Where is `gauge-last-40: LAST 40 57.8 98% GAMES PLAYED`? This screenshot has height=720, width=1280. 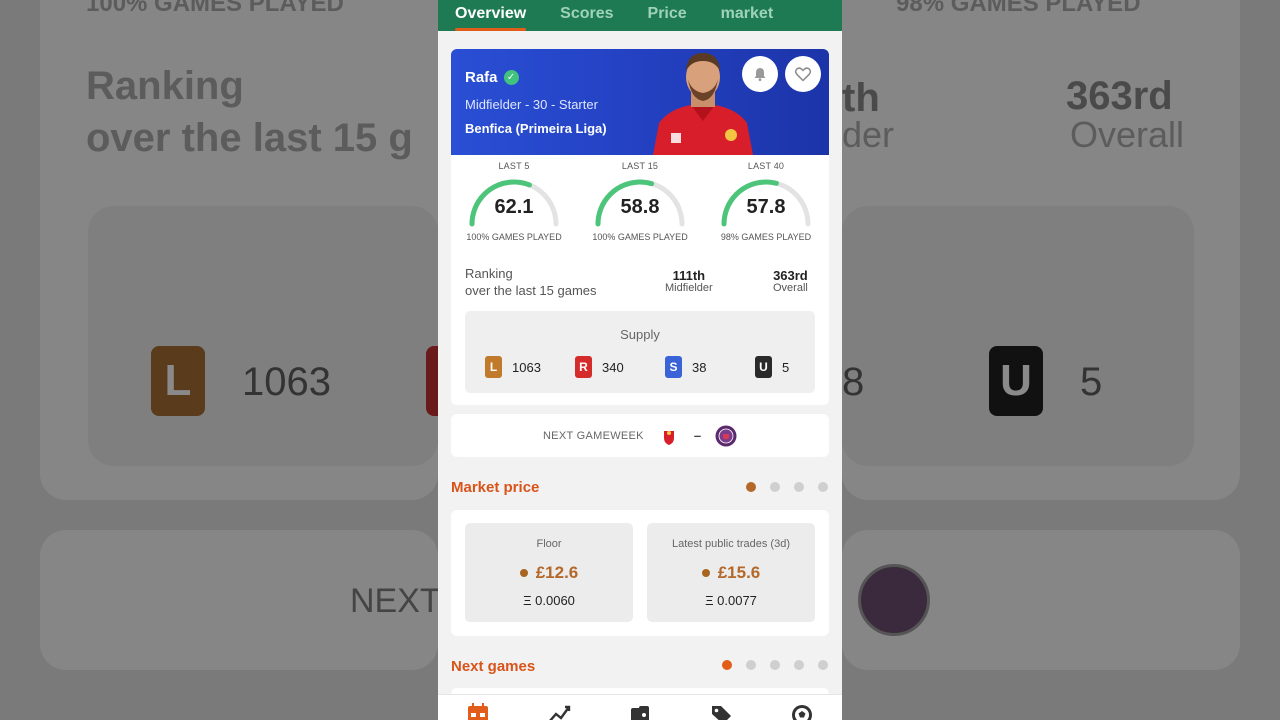
gauge-last-40: LAST 40 57.8 98% GAMES PLAYED is located at coordinates (766, 201).